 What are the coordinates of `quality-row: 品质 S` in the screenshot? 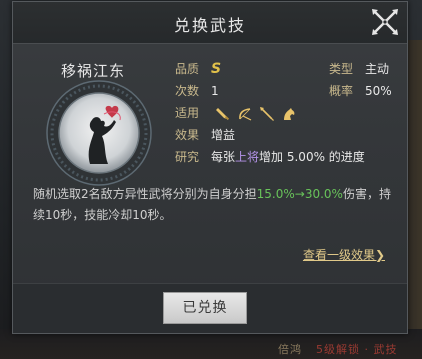 It's located at (198, 68).